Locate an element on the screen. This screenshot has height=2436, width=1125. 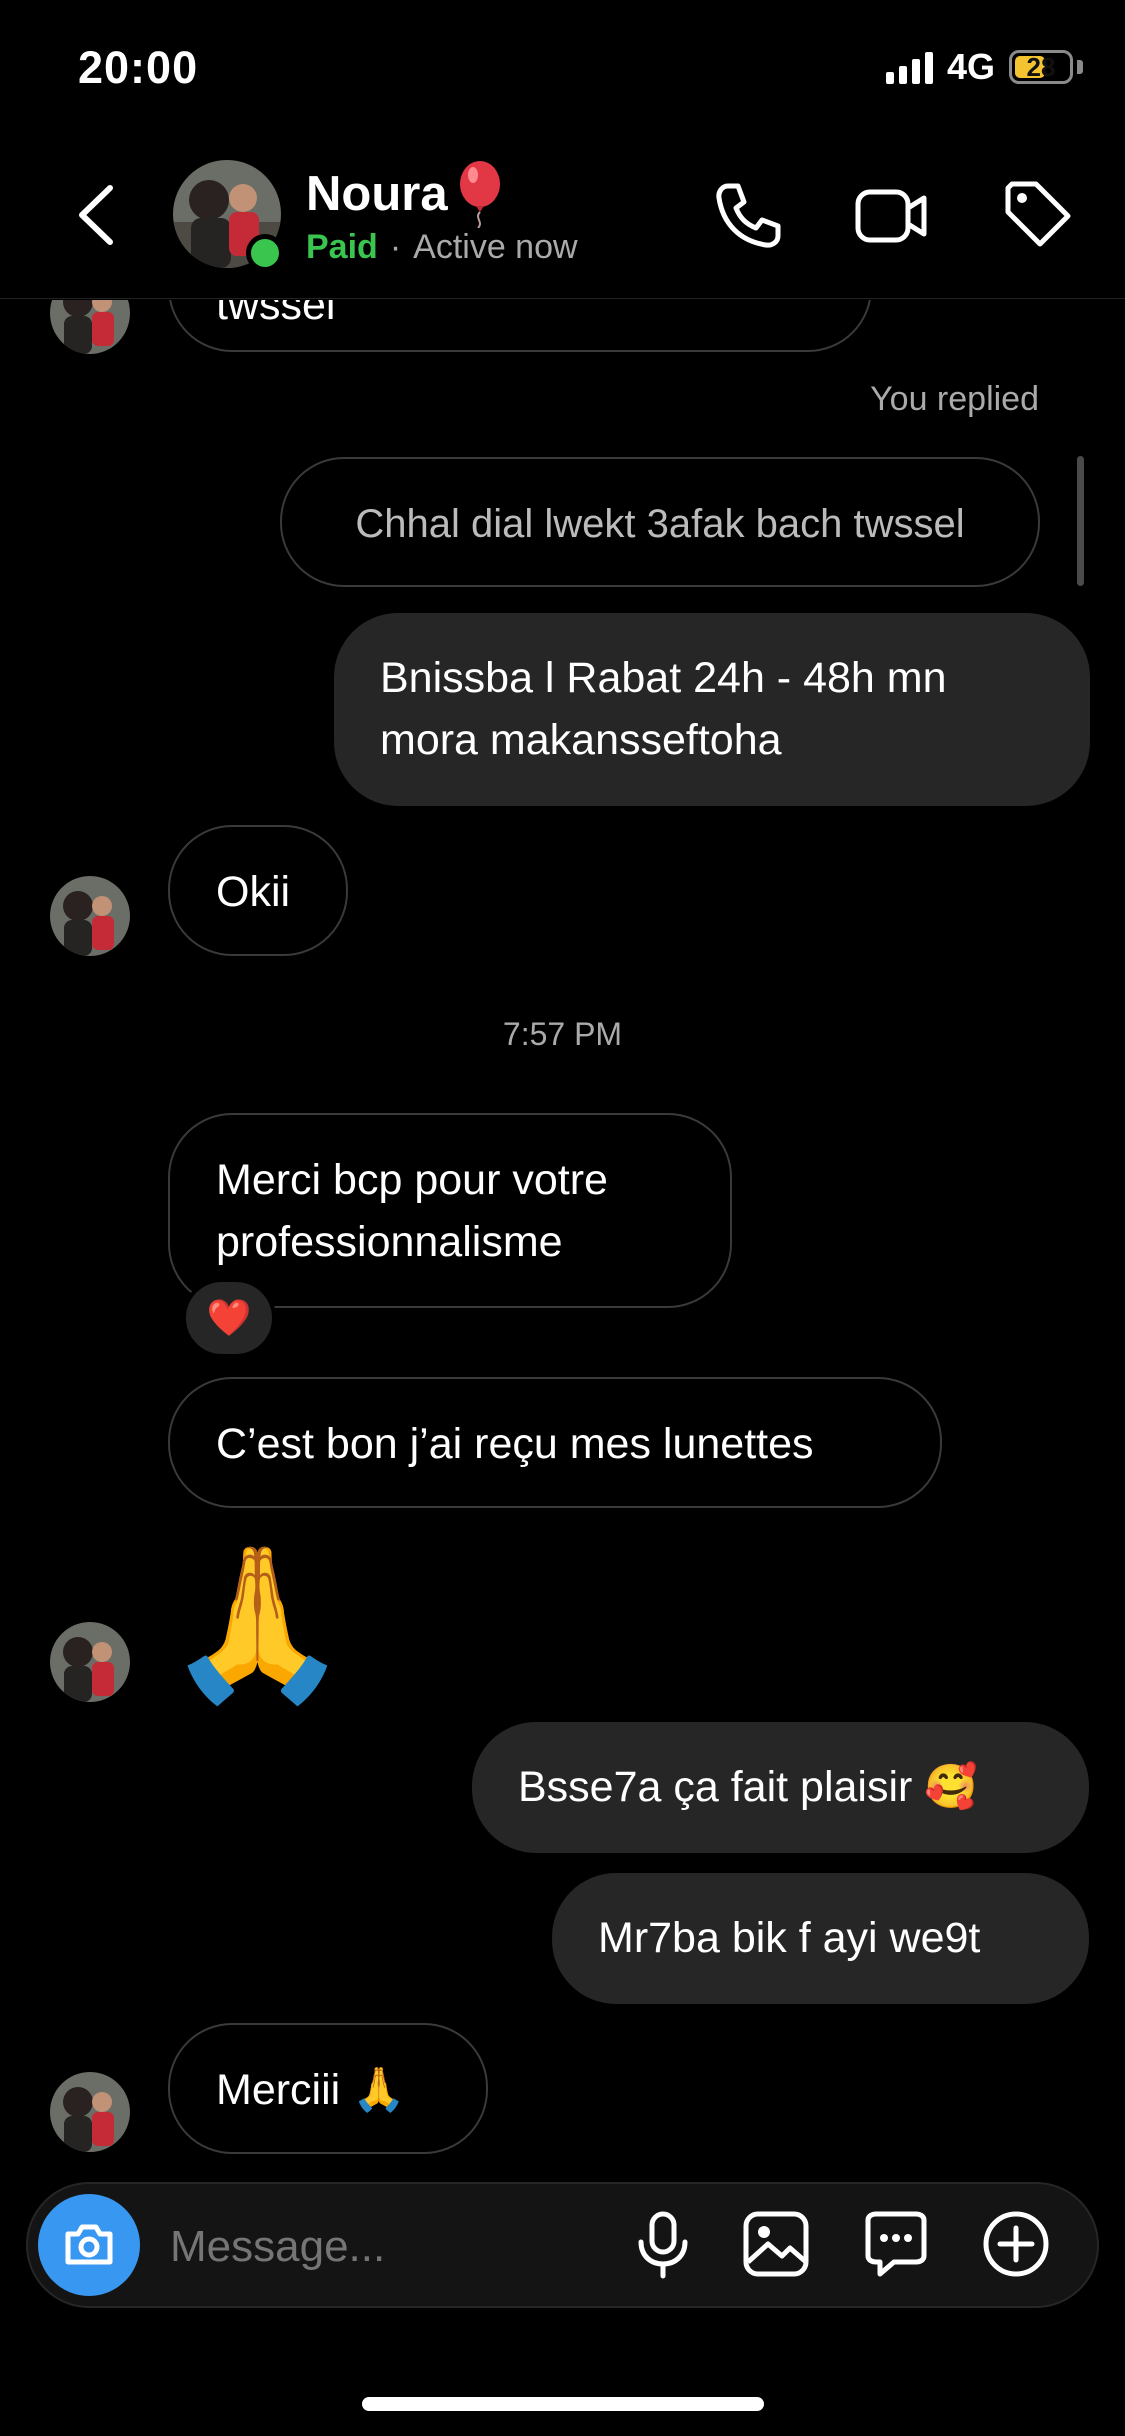
contact-name: Noura is located at coordinates (377, 194).